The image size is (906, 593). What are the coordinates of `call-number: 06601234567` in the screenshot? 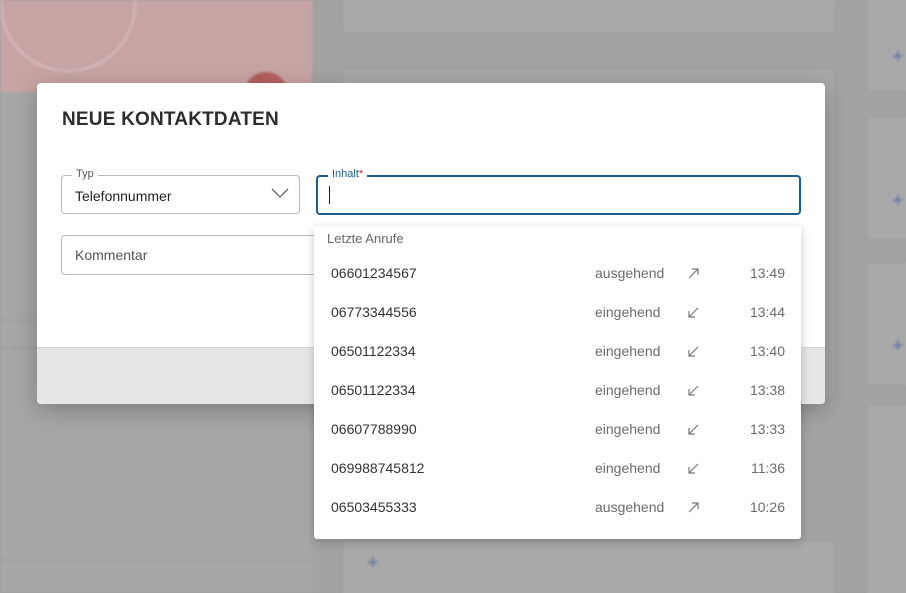 It's located at (374, 273).